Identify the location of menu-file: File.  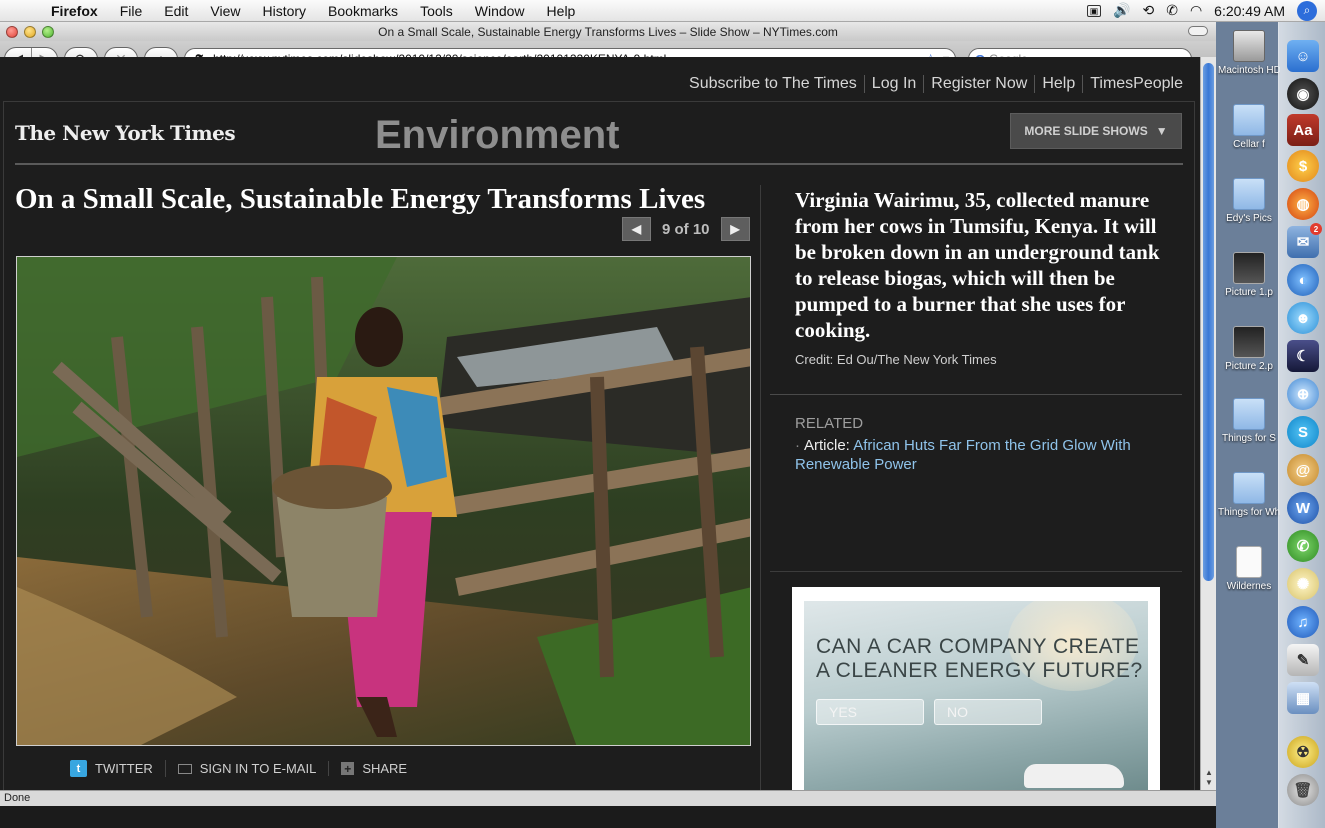
(131, 11).